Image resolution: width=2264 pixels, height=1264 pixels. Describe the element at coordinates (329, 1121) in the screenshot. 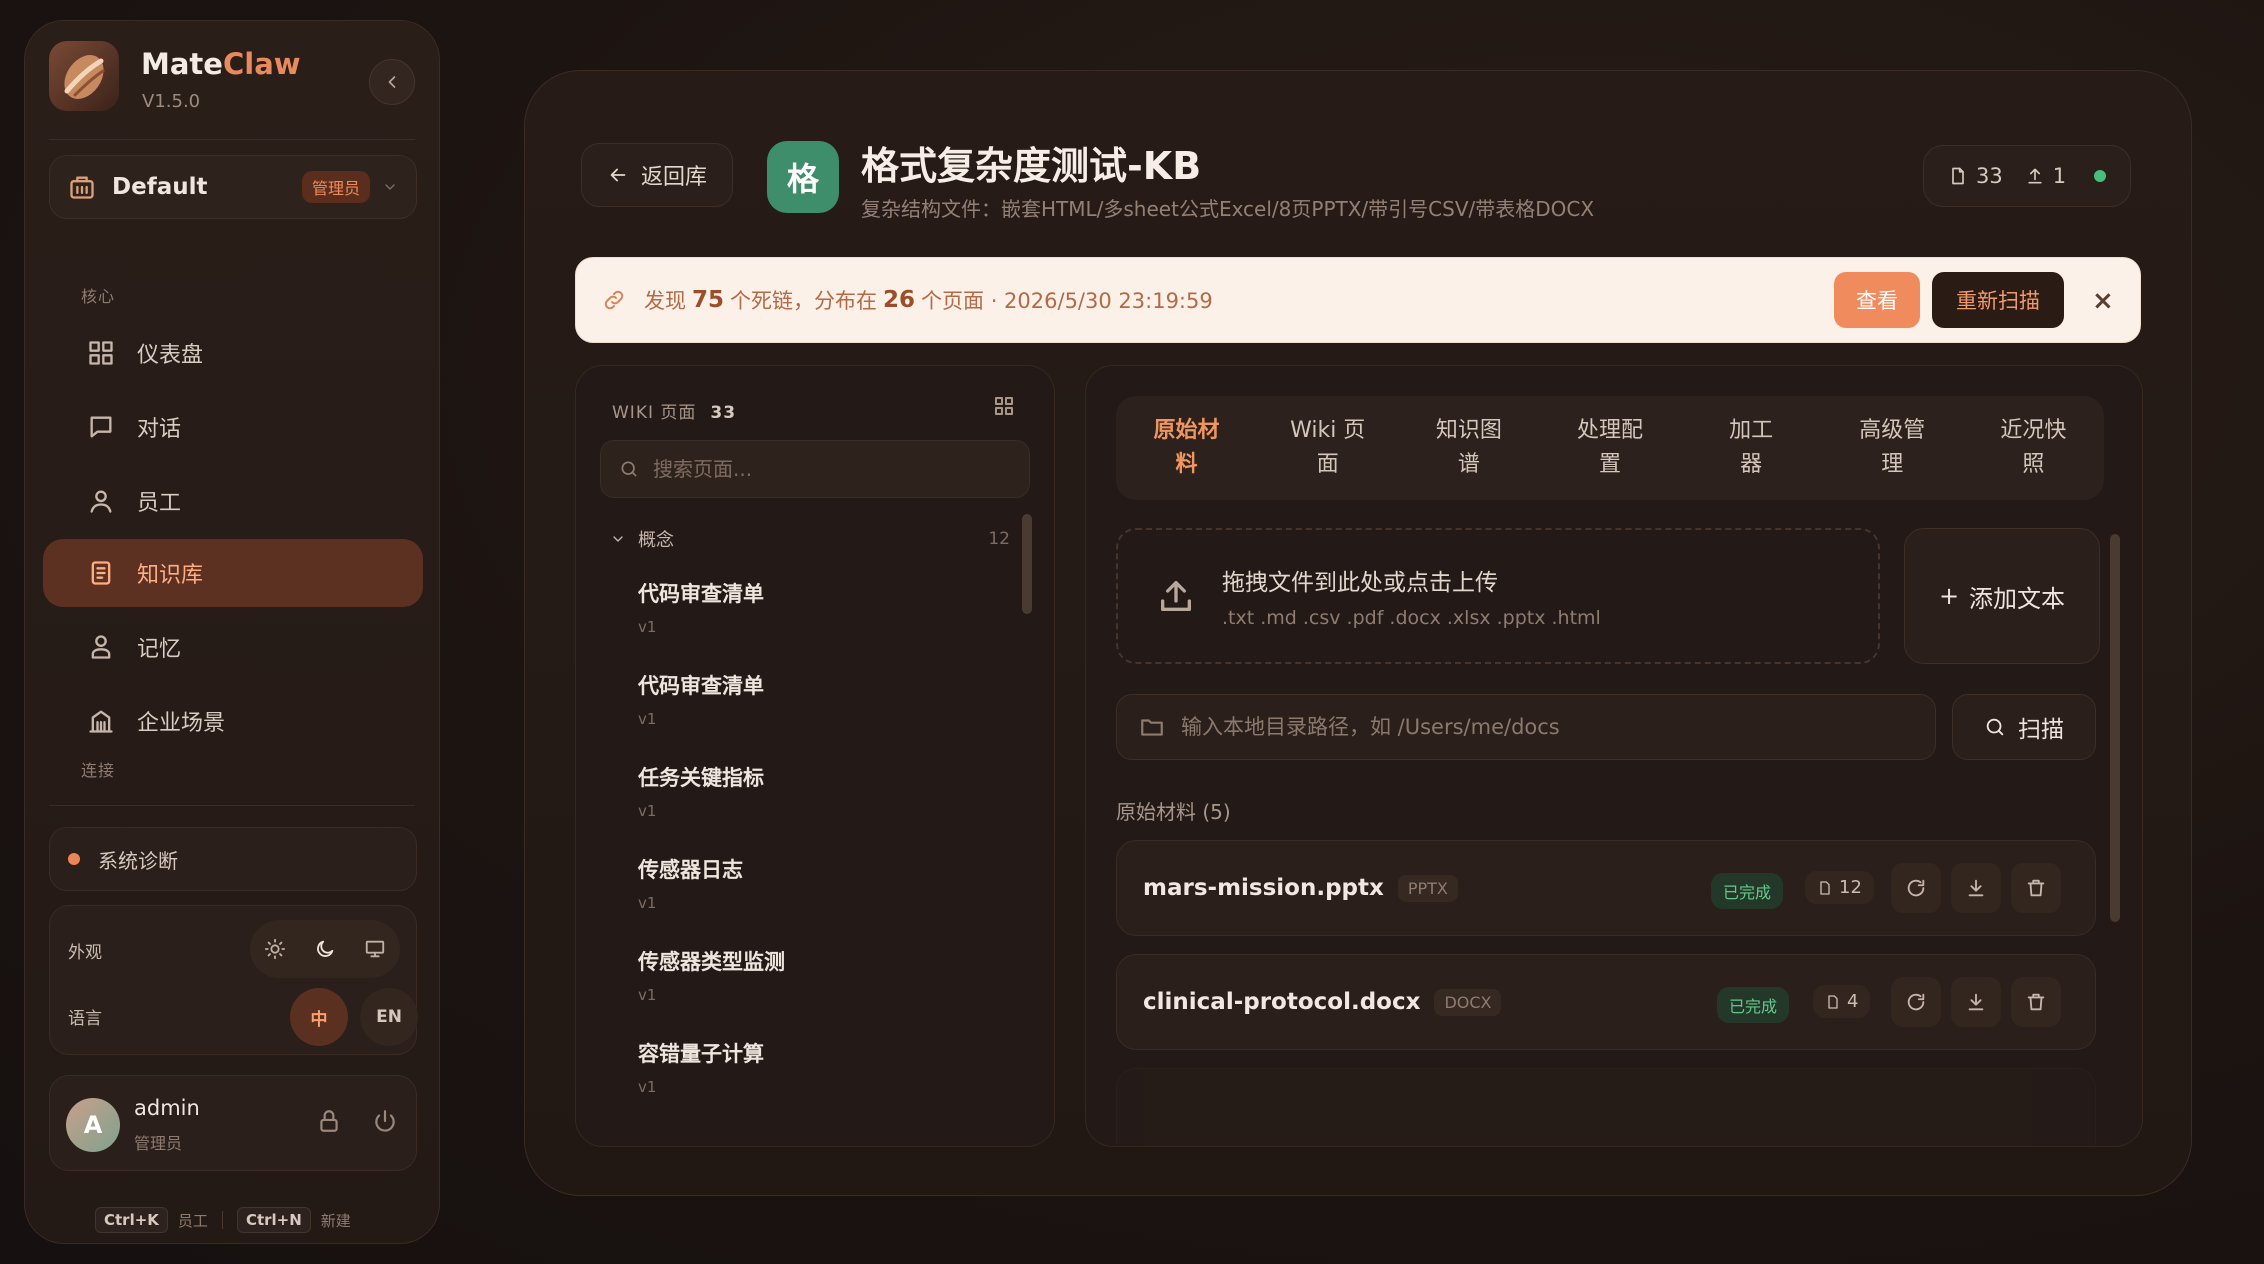

I see `lock-icon` at that location.